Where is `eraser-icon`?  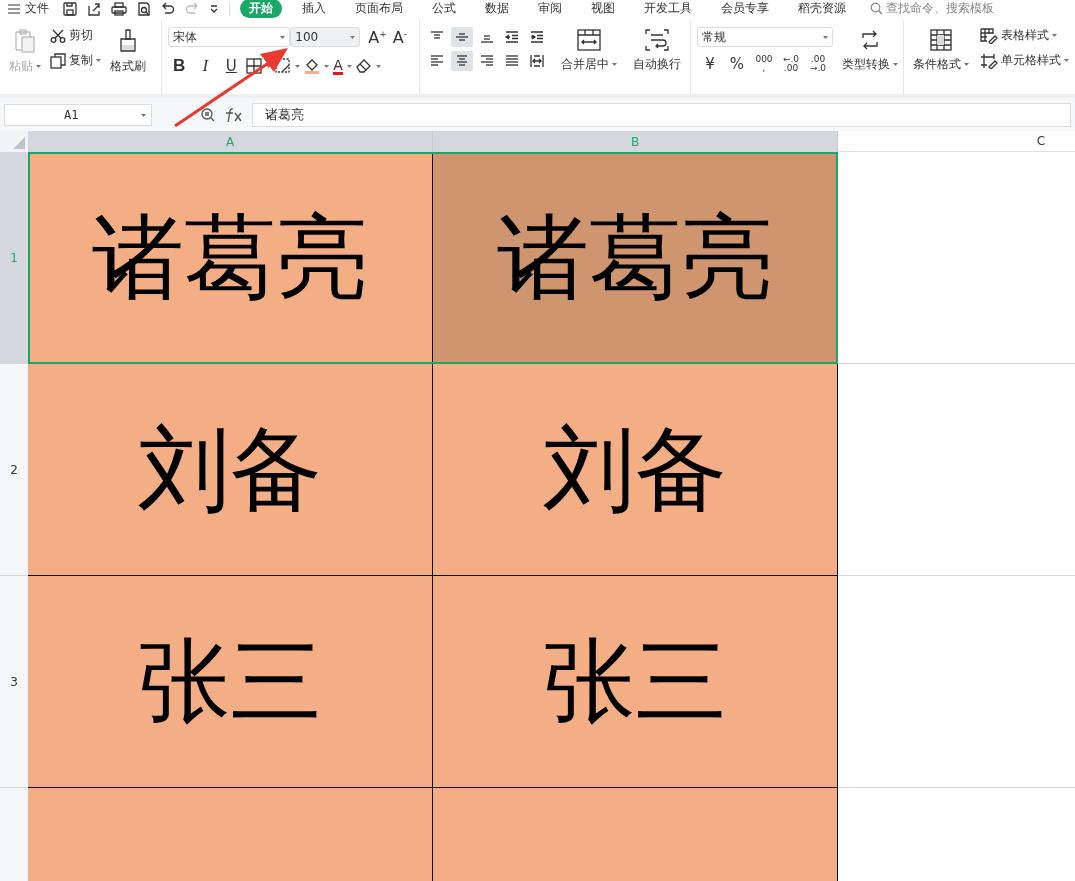
eraser-icon is located at coordinates (363, 66).